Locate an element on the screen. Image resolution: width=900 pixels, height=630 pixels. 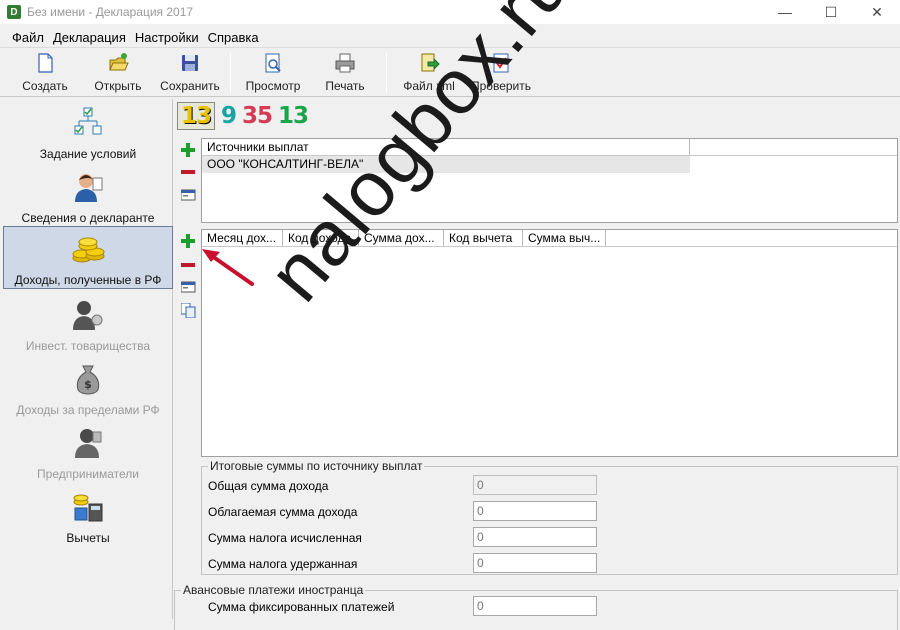
sidebar-item-label: Сведения о декларанте is located at coordinates (88, 218).